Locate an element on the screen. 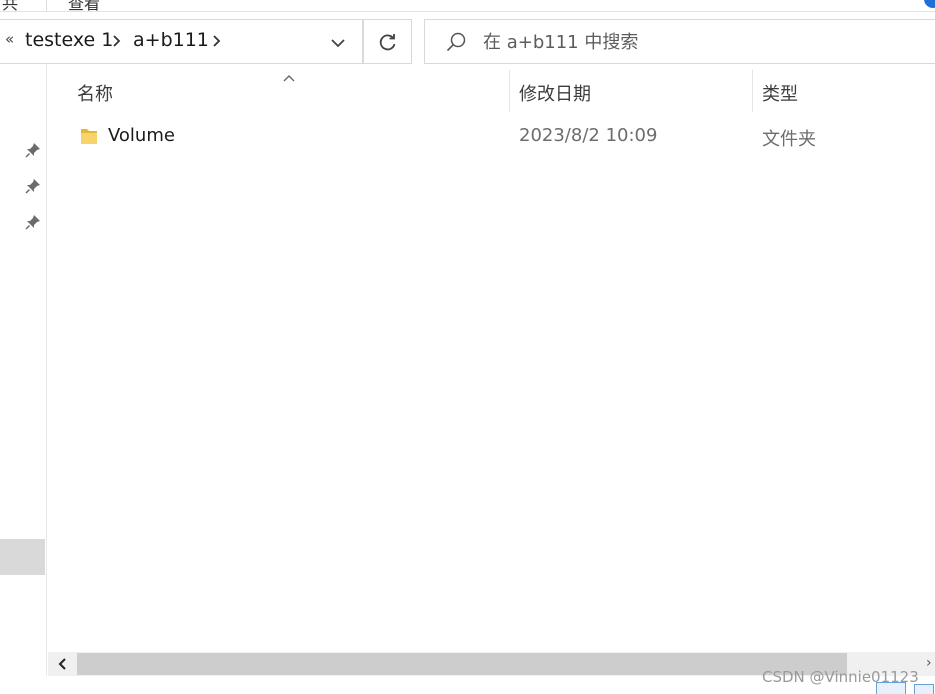 This screenshot has height=694, width=935. scroll-left-button is located at coordinates (62, 664).